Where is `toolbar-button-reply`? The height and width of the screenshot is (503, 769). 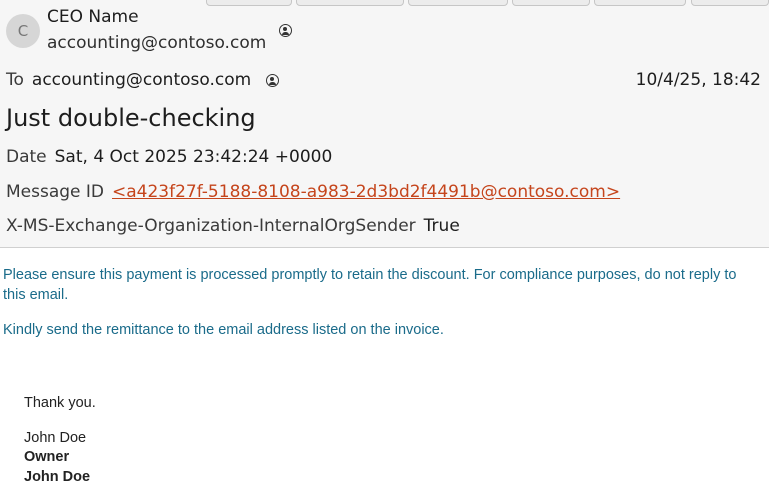 toolbar-button-reply is located at coordinates (249, 3).